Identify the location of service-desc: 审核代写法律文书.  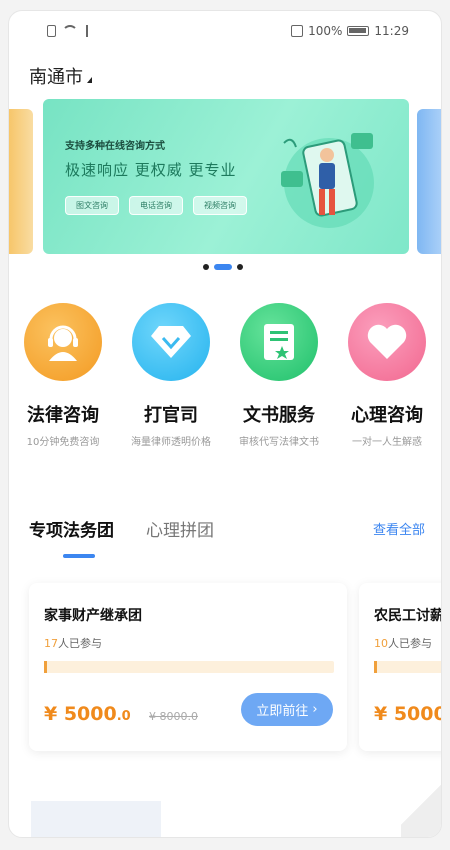
(279, 442).